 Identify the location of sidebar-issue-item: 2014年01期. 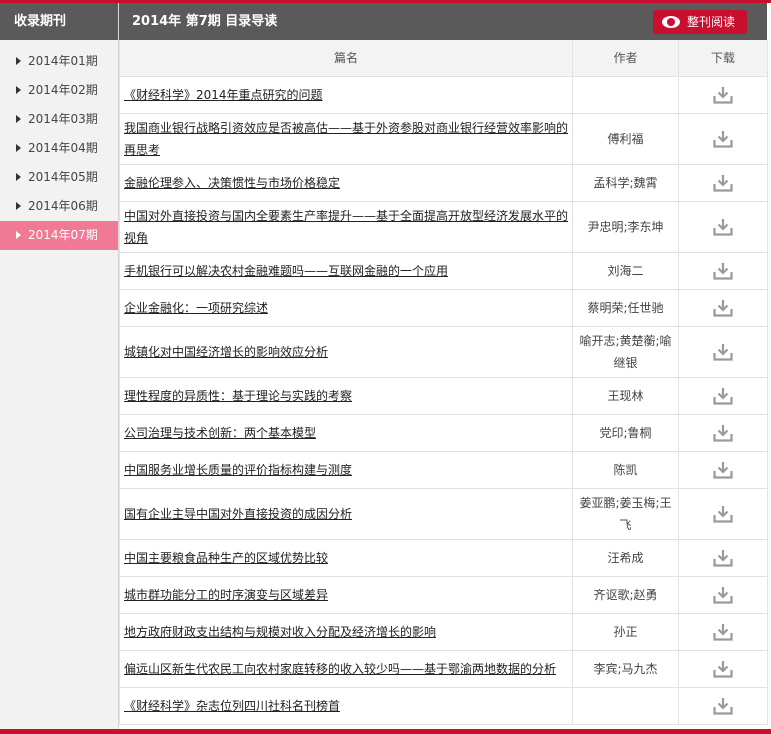
(59, 61).